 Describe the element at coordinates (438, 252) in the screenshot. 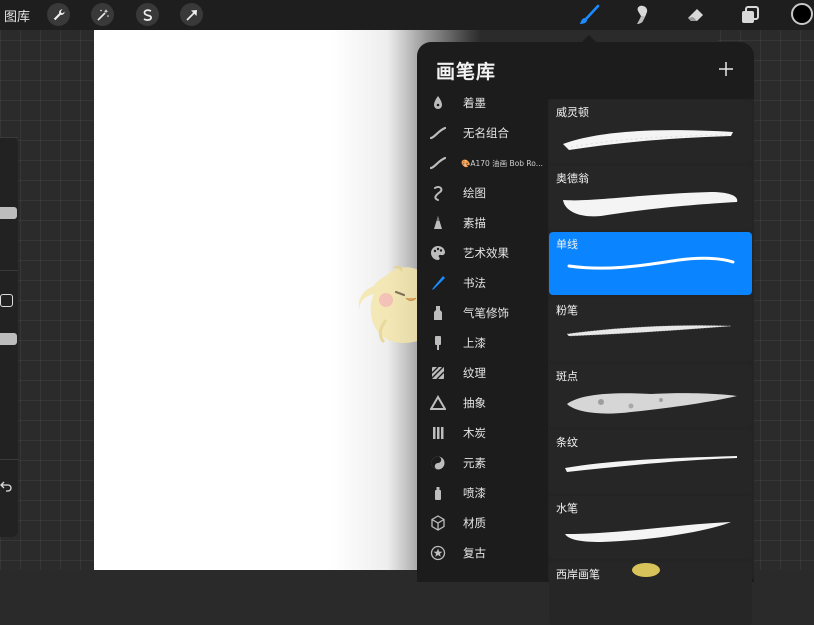

I see `palette-icon` at that location.